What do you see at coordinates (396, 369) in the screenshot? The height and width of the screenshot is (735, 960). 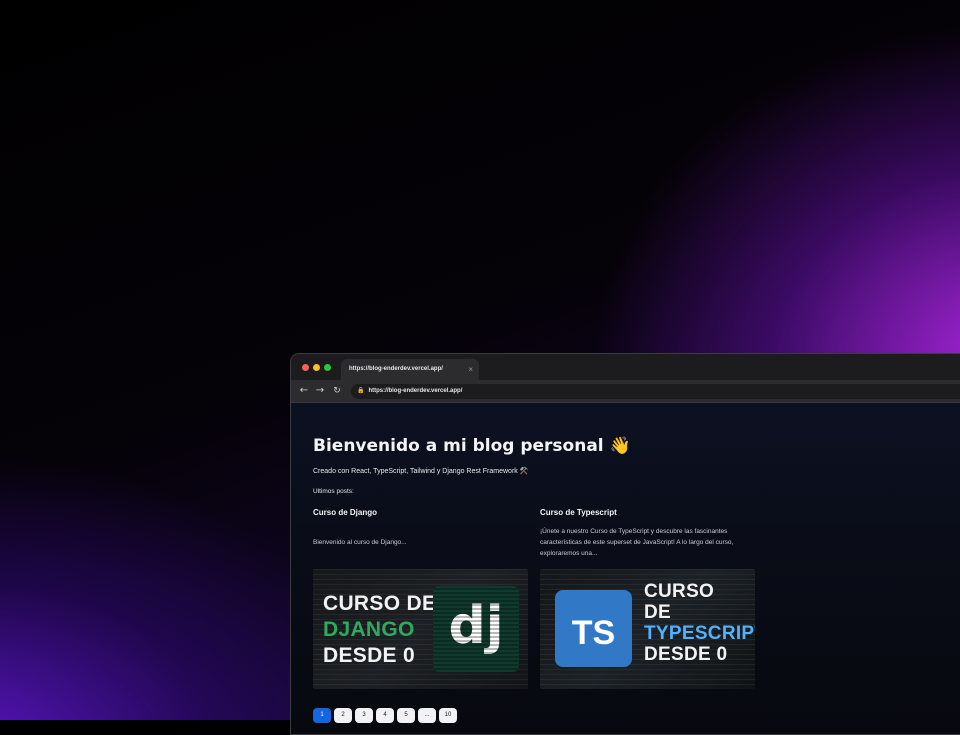 I see `tab-title: https://blog-enderdev.vercel.app/` at bounding box center [396, 369].